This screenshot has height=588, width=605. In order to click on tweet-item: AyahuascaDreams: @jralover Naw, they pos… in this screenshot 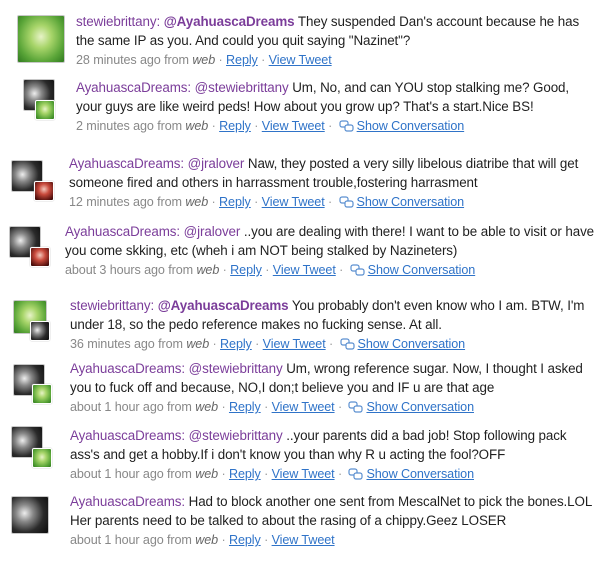, I will do `click(302, 186)`.